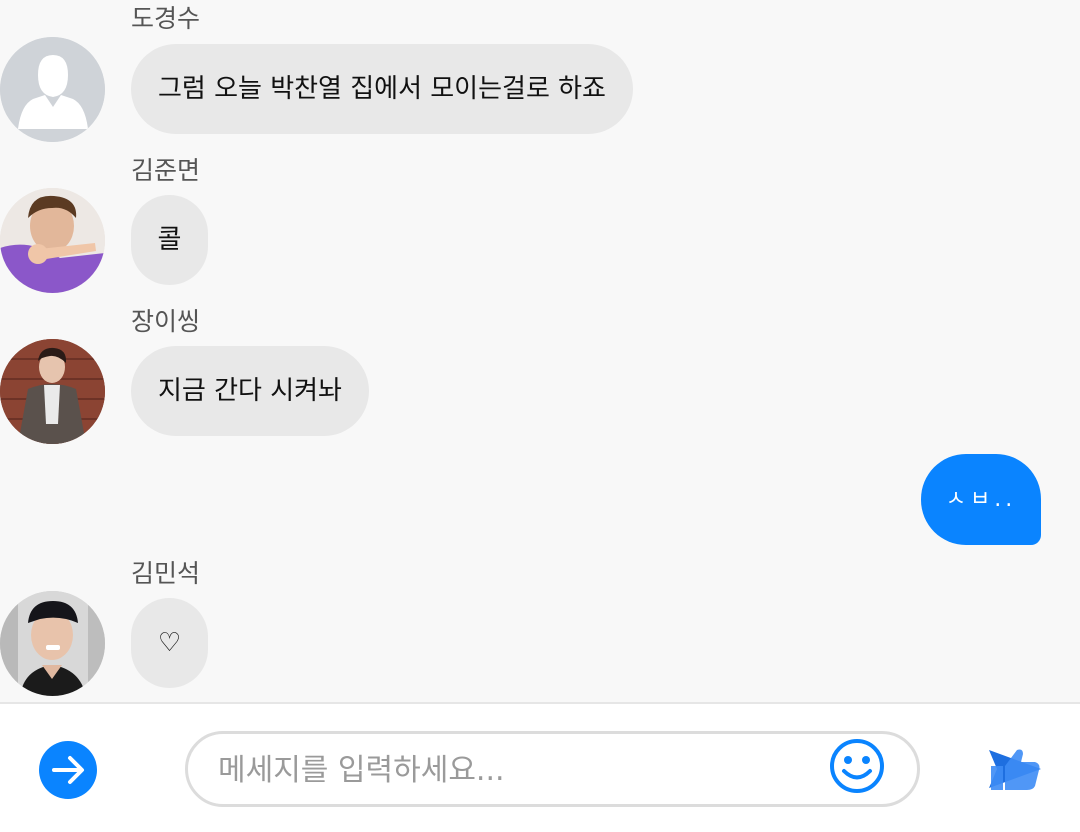 The width and height of the screenshot is (1080, 832). What do you see at coordinates (250, 391) in the screenshot?
I see `message-bubble: 지금 간다 시켜놔` at bounding box center [250, 391].